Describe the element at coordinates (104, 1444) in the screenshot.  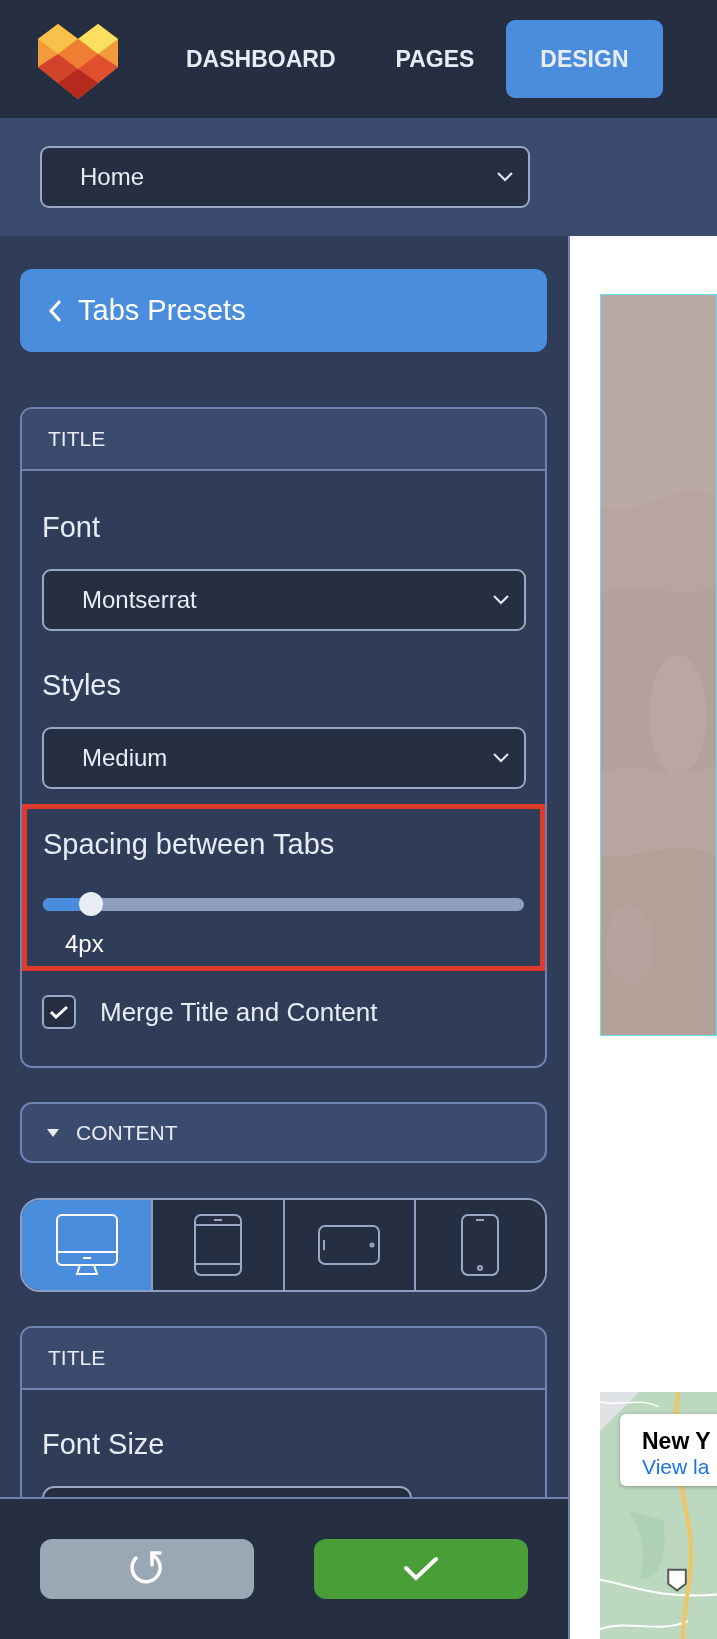
I see `field-label: Font Size` at that location.